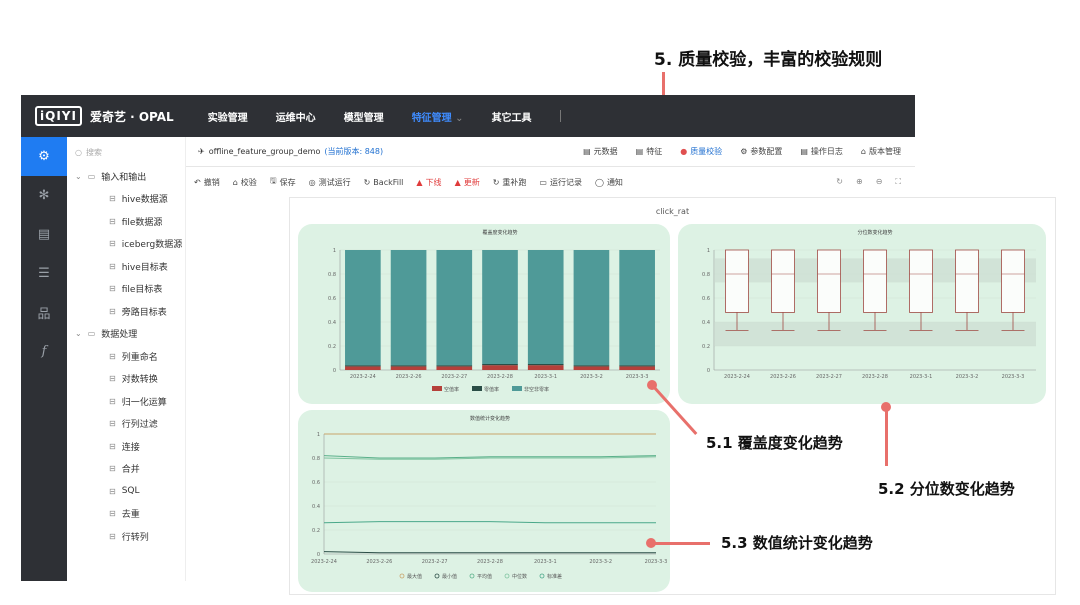 The image size is (1080, 605). I want to click on org-chart-icon: 品, so click(44, 312).